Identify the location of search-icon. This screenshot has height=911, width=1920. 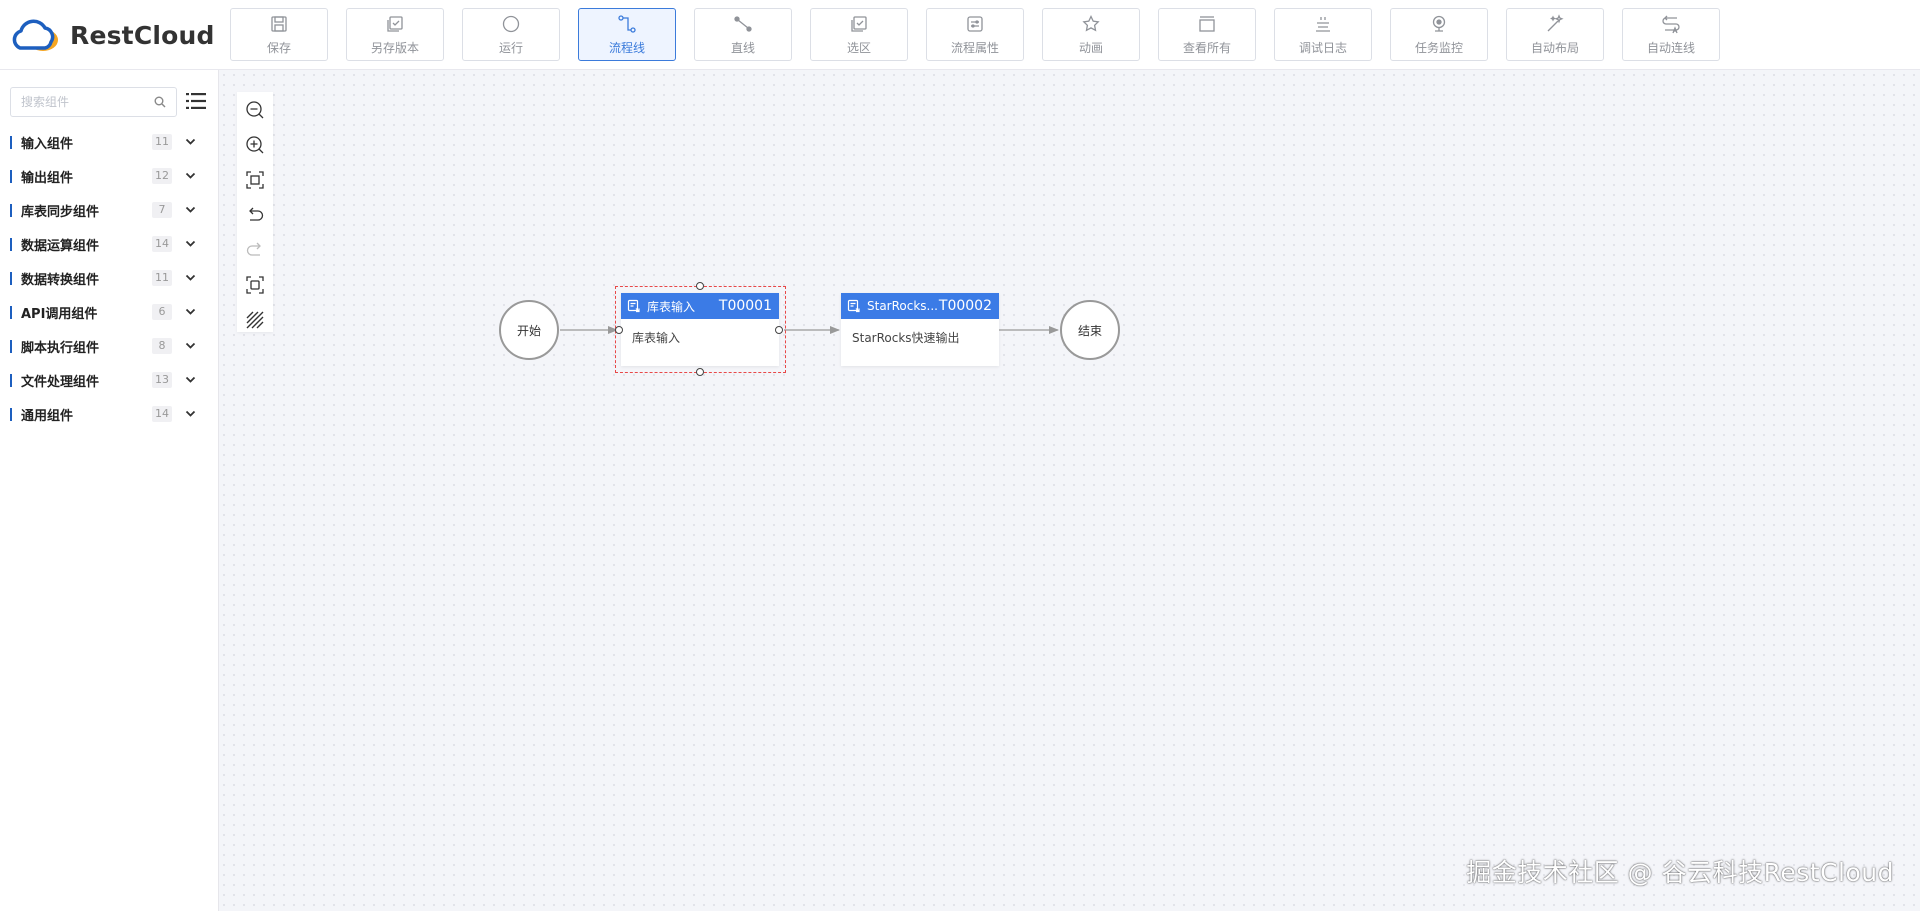
(160, 102).